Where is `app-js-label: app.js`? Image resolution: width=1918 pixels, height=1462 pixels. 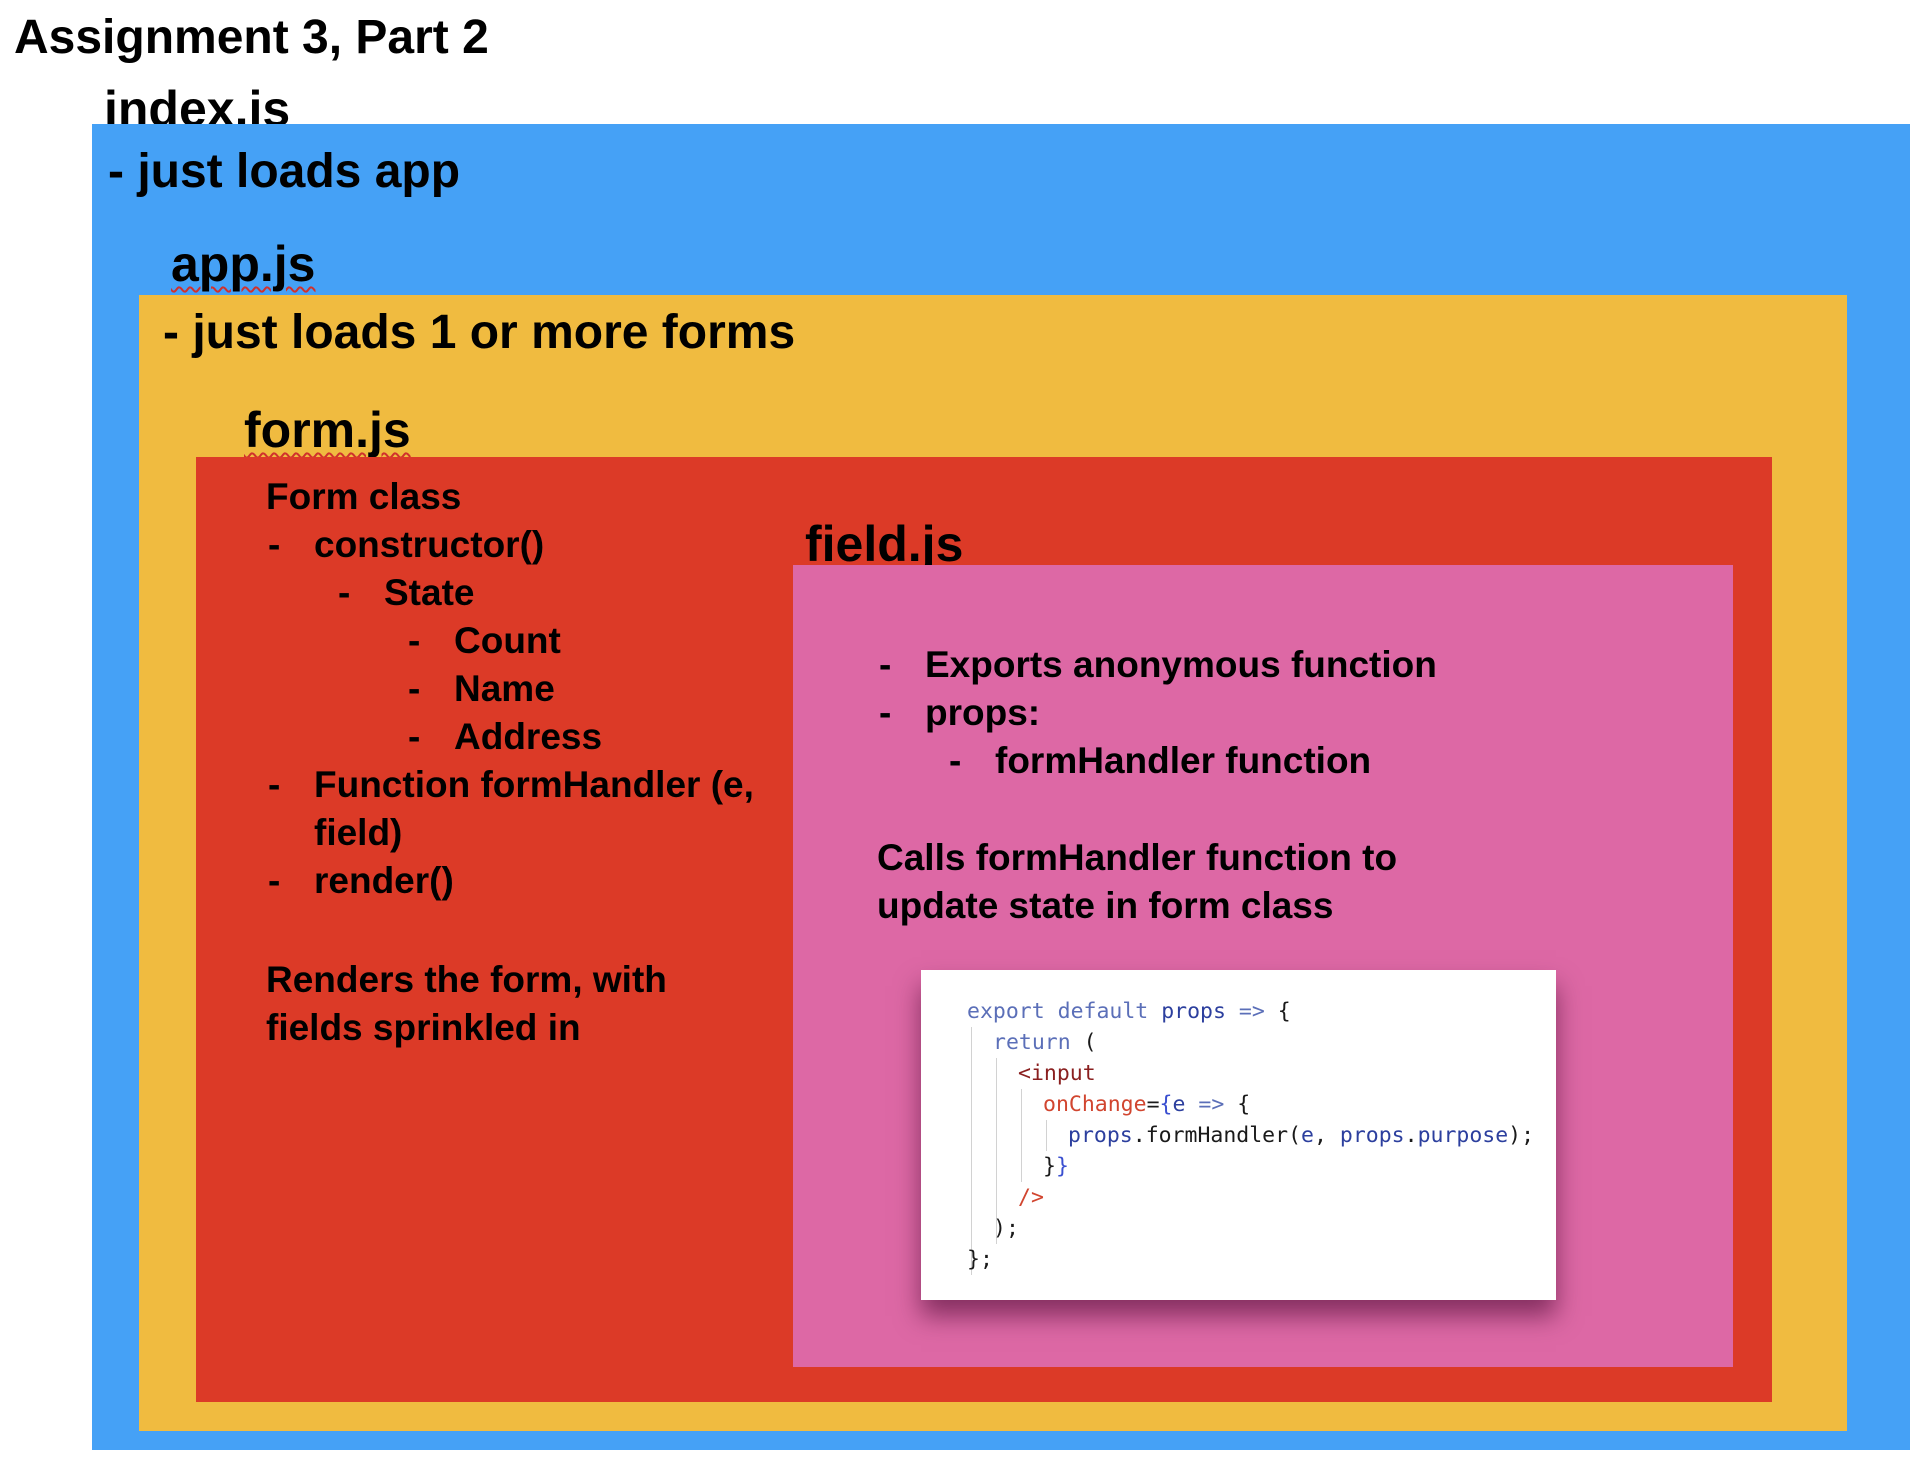 app-js-label: app.js is located at coordinates (243, 264).